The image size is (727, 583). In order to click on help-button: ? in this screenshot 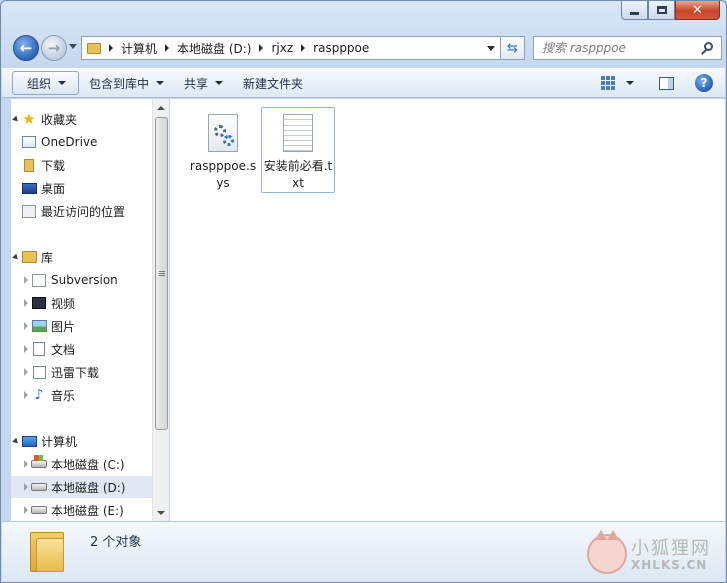, I will do `click(704, 83)`.